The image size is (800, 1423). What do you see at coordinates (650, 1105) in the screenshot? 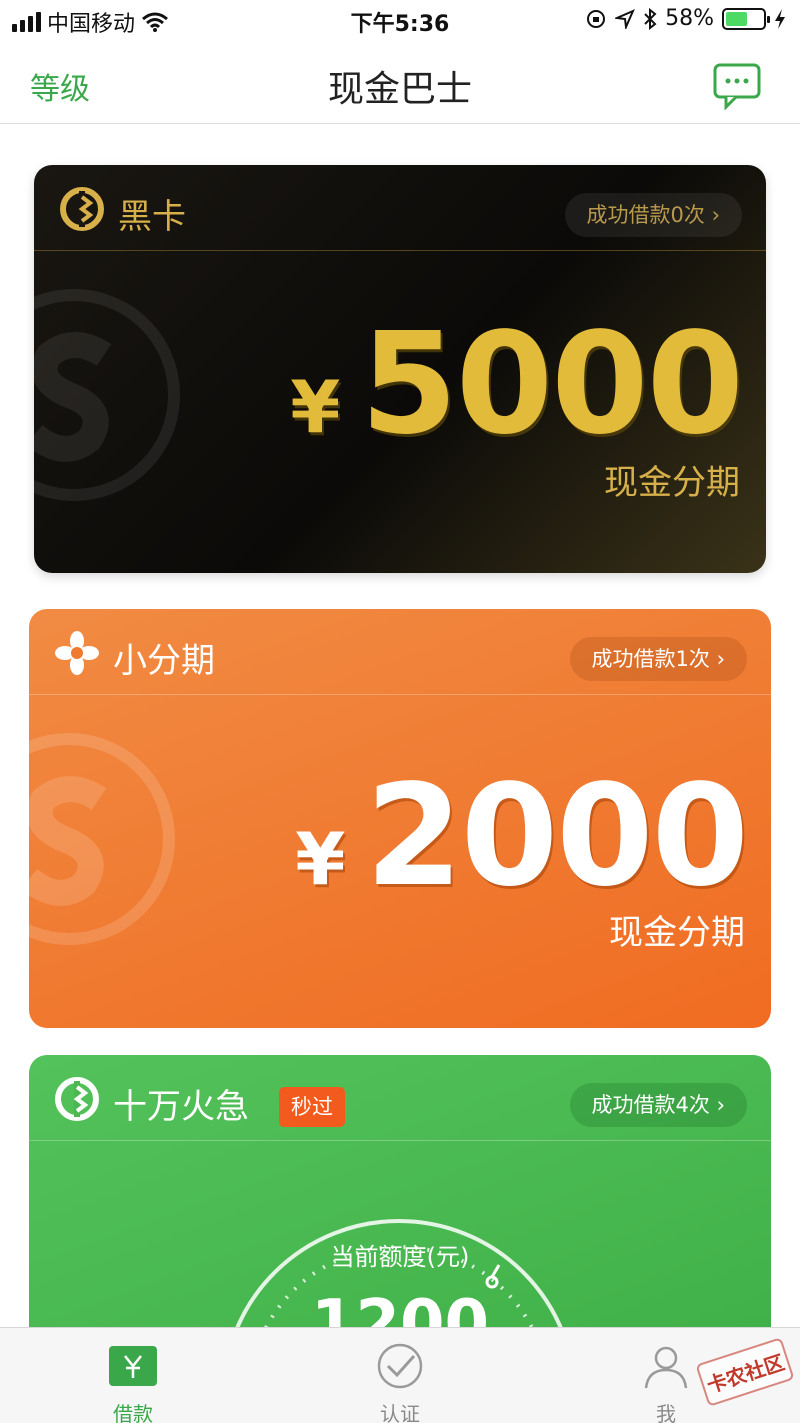
I see `success-count-label: 成功借款4次` at bounding box center [650, 1105].